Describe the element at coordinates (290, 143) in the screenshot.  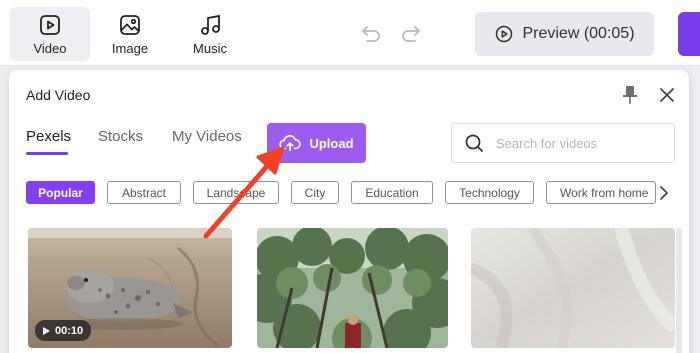
I see `cloud-upload-icon` at that location.